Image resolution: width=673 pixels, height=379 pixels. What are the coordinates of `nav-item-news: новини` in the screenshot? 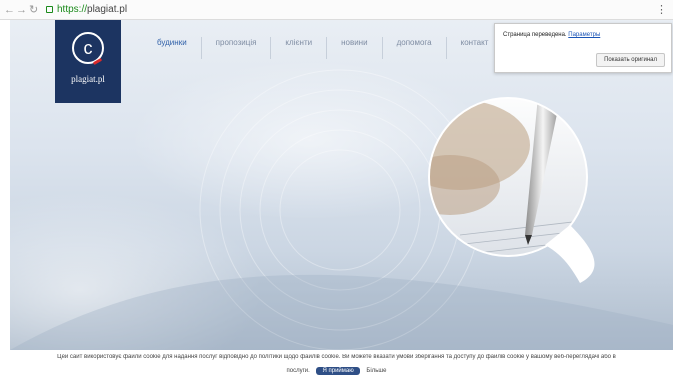 It's located at (353, 48).